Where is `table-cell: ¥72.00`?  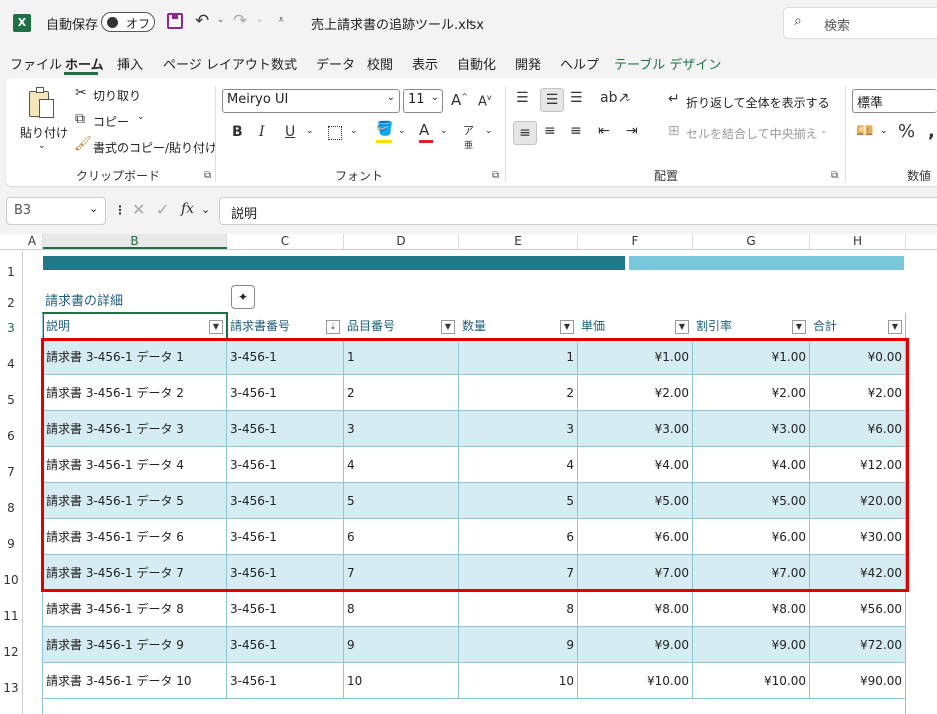 table-cell: ¥72.00 is located at coordinates (858, 645).